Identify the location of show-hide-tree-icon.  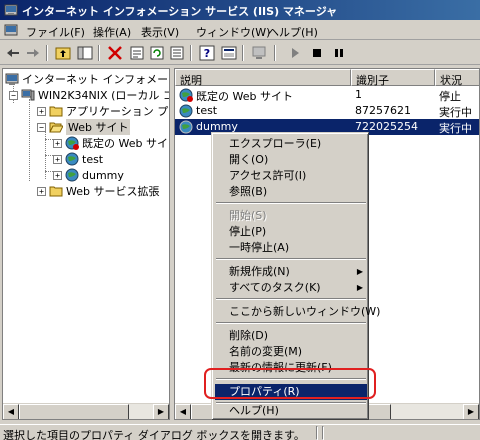
(85, 53).